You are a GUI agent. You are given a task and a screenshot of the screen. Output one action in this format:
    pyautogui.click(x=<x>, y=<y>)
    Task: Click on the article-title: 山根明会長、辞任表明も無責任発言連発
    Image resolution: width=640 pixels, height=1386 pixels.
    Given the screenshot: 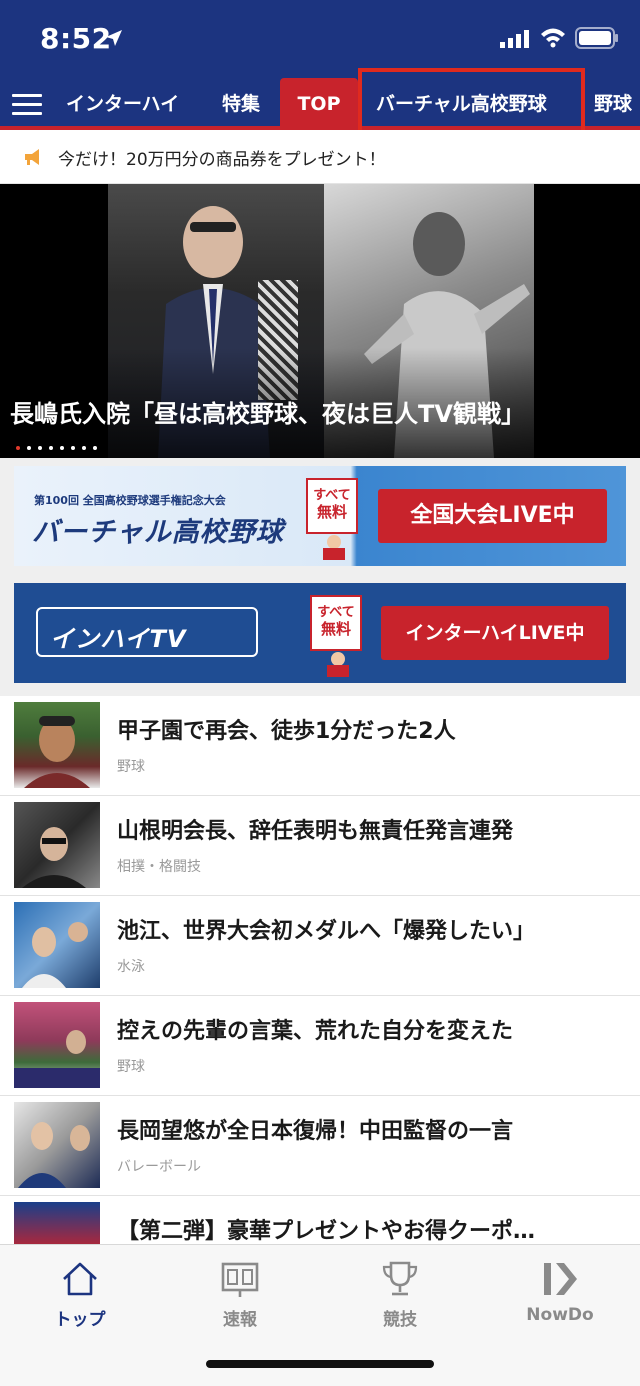 What is the action you would take?
    pyautogui.click(x=315, y=831)
    